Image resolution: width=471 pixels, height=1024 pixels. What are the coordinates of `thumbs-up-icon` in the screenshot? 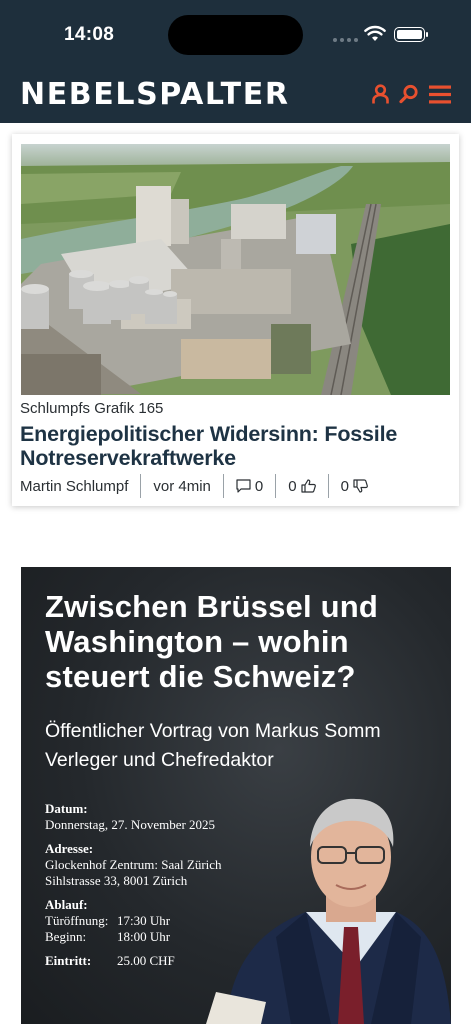 It's located at (308, 486).